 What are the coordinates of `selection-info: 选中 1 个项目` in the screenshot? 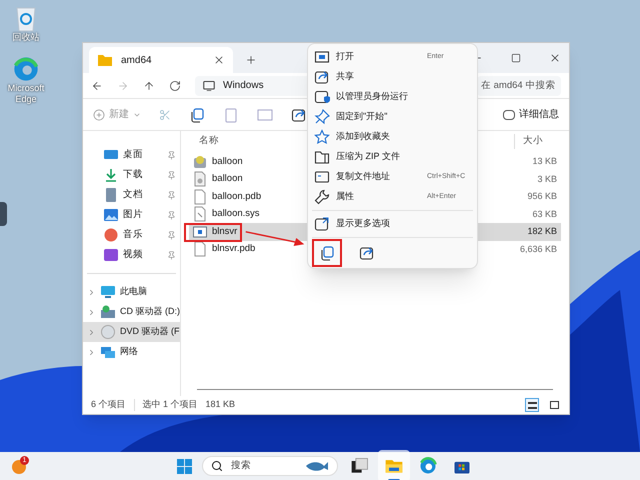 It's located at (170, 405).